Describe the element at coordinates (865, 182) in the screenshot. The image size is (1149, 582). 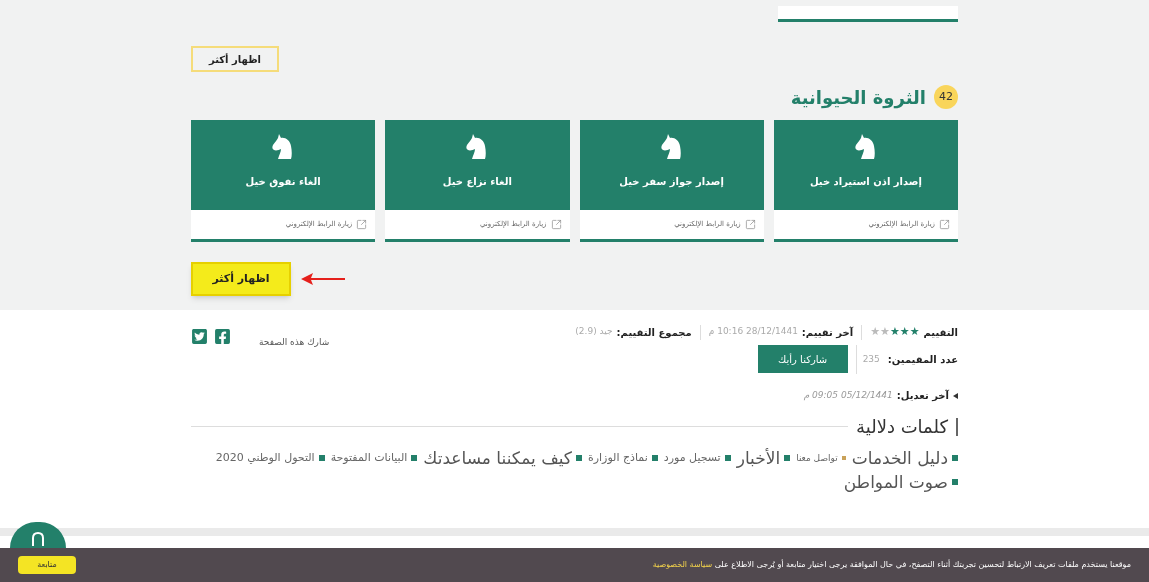
I see `service-title: إصدار اذن استيراد خيل` at that location.